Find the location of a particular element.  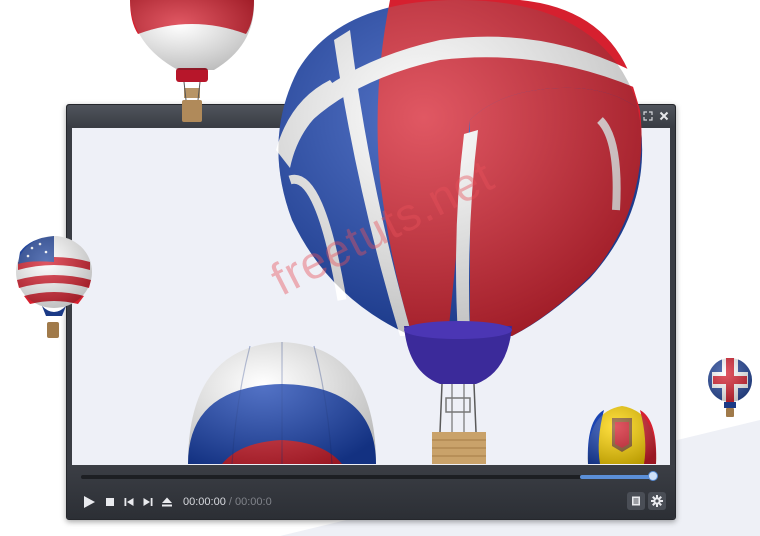

playlist-button is located at coordinates (636, 501).